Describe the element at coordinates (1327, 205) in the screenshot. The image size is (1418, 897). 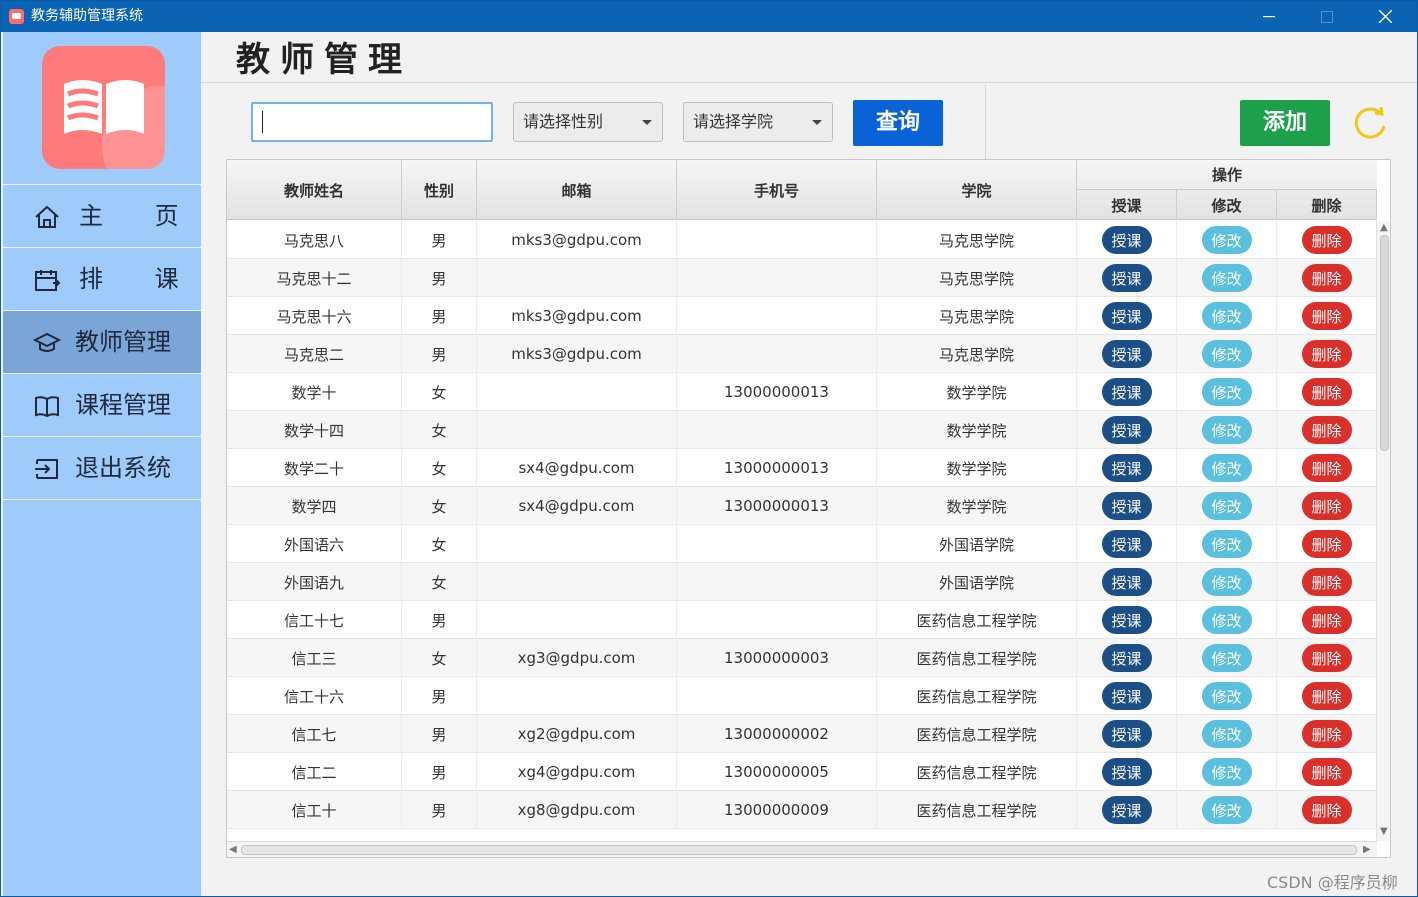
I see `column-header-delete: 删除` at that location.